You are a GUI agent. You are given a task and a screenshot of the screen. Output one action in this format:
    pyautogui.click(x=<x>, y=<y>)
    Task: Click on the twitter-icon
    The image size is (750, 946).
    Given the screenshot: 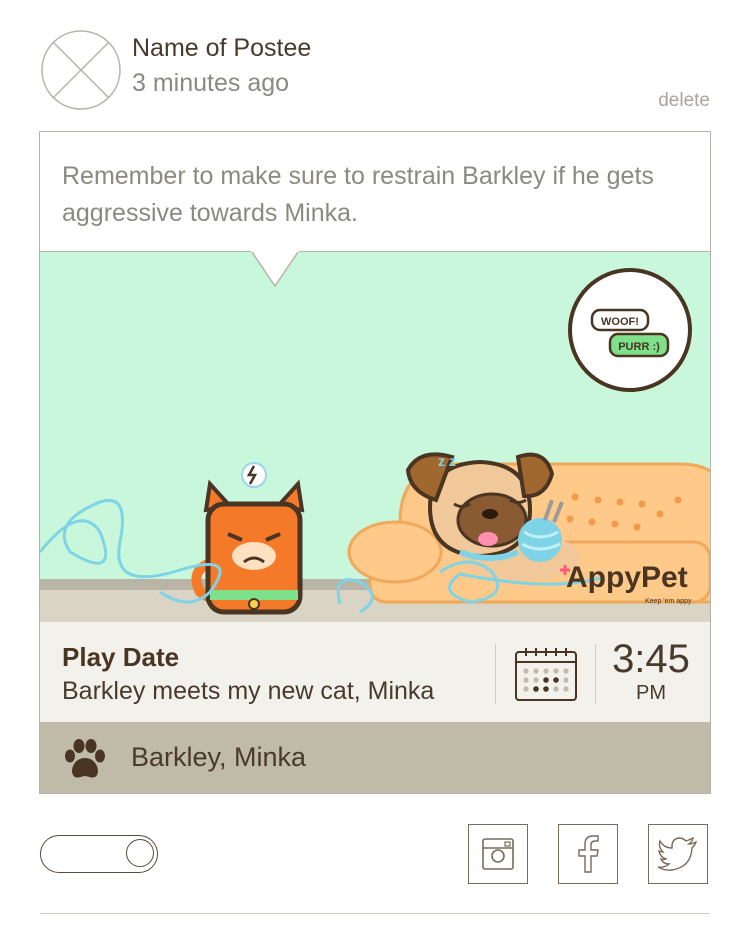 What is the action you would take?
    pyautogui.click(x=678, y=854)
    